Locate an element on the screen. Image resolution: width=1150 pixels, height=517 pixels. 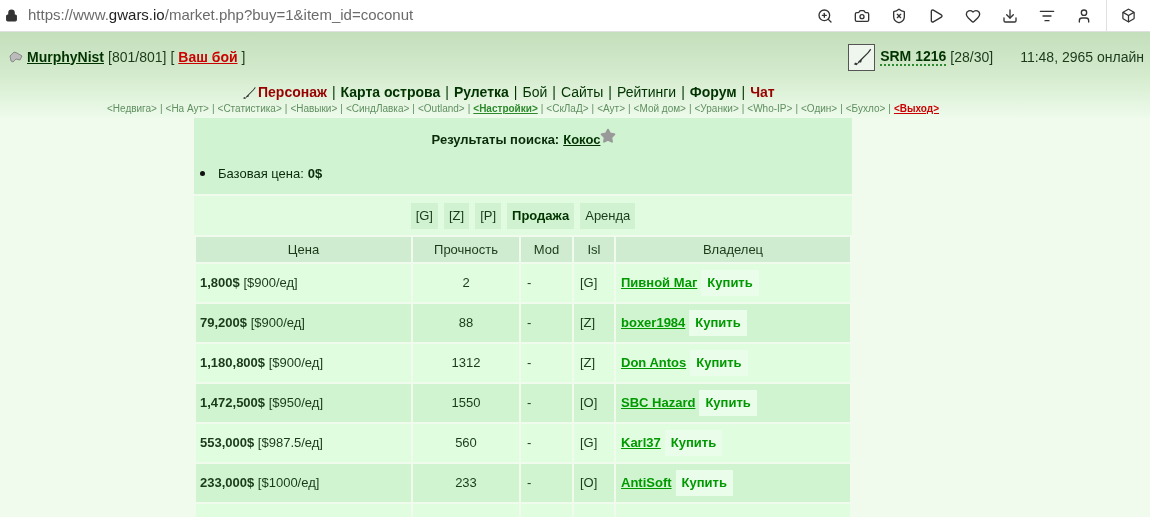
owner-link: SBC Hazard is located at coordinates (658, 403).